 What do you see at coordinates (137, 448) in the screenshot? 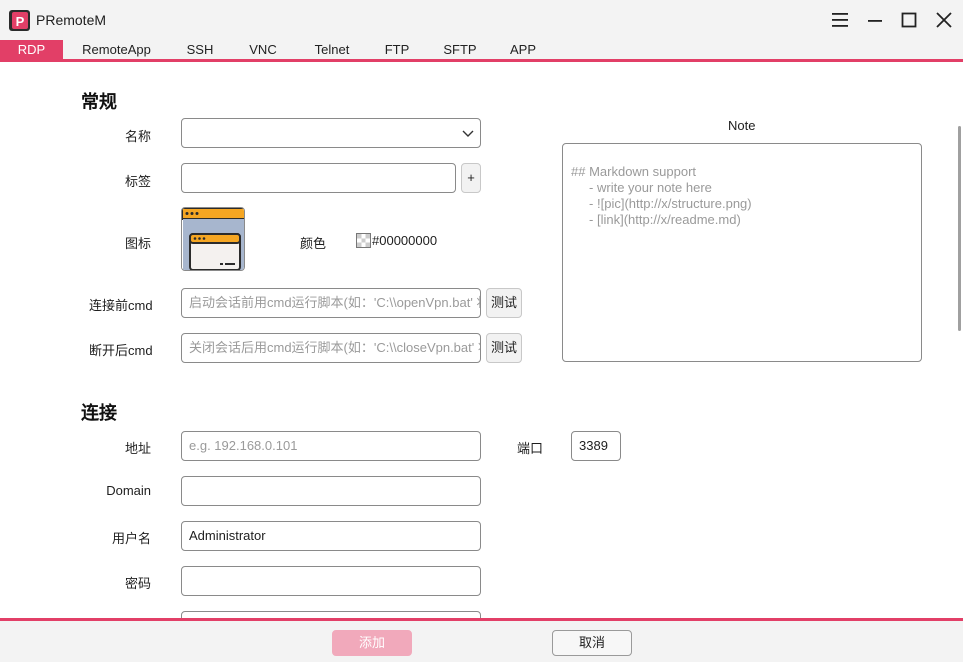
I see `address-label: 地址` at bounding box center [137, 448].